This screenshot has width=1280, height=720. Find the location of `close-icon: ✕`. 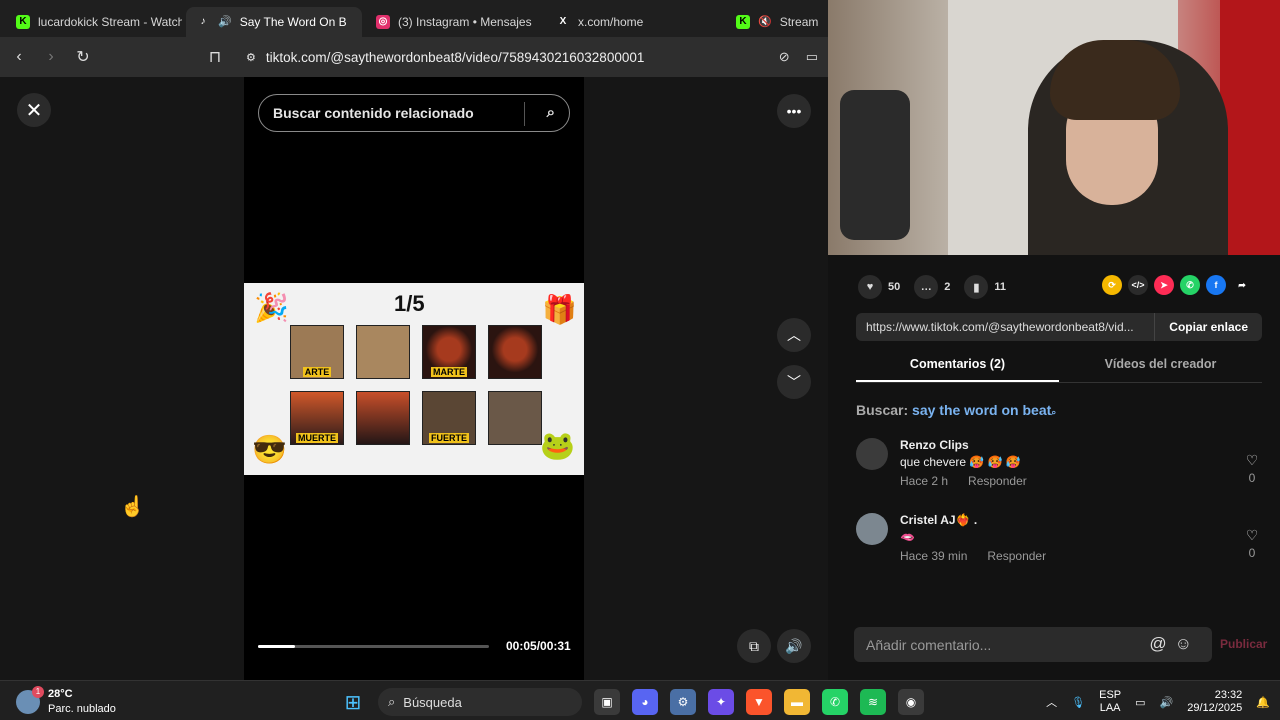

close-icon: ✕ is located at coordinates (34, 110).